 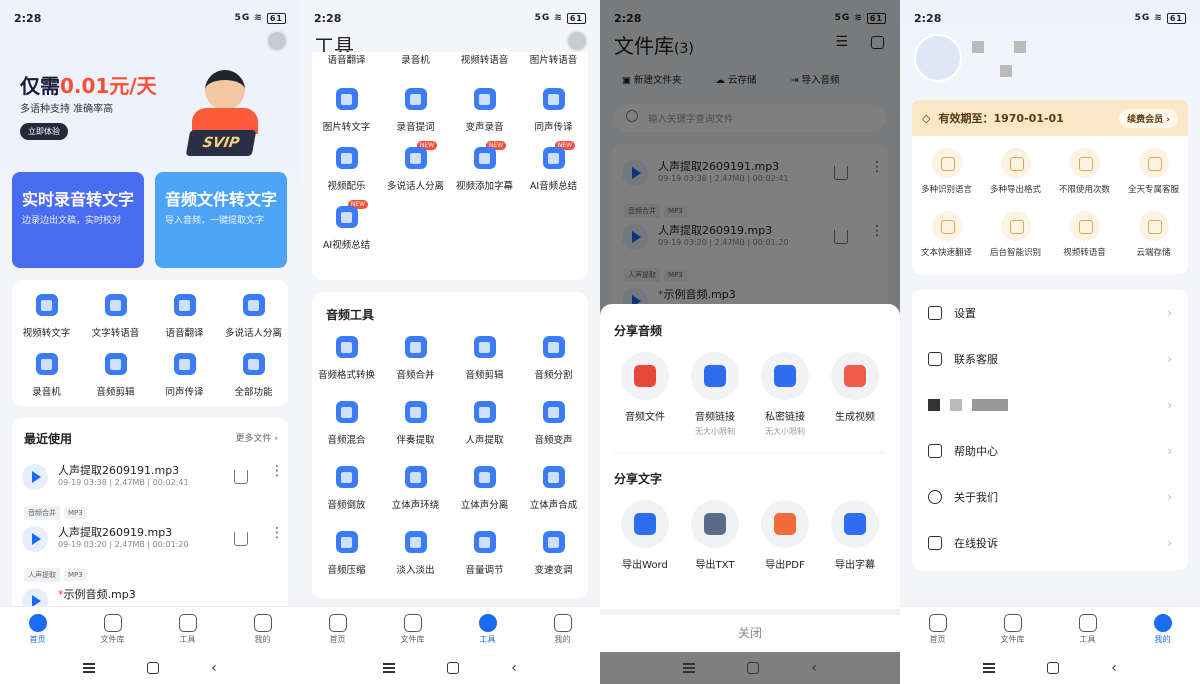 I want to click on export-txt: 导出TXT, so click(x=715, y=535).